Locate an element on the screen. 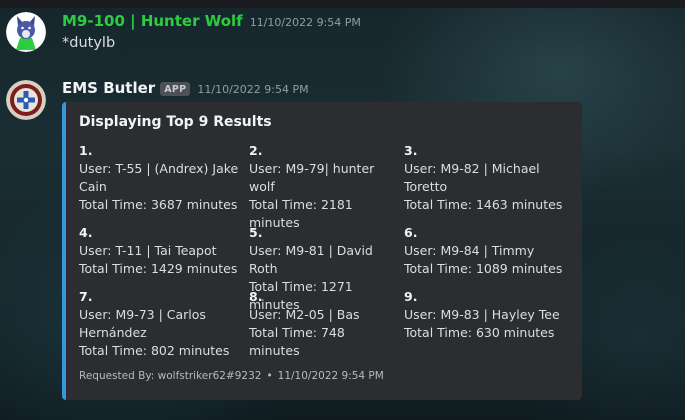  field-rank: 1. is located at coordinates (86, 150).